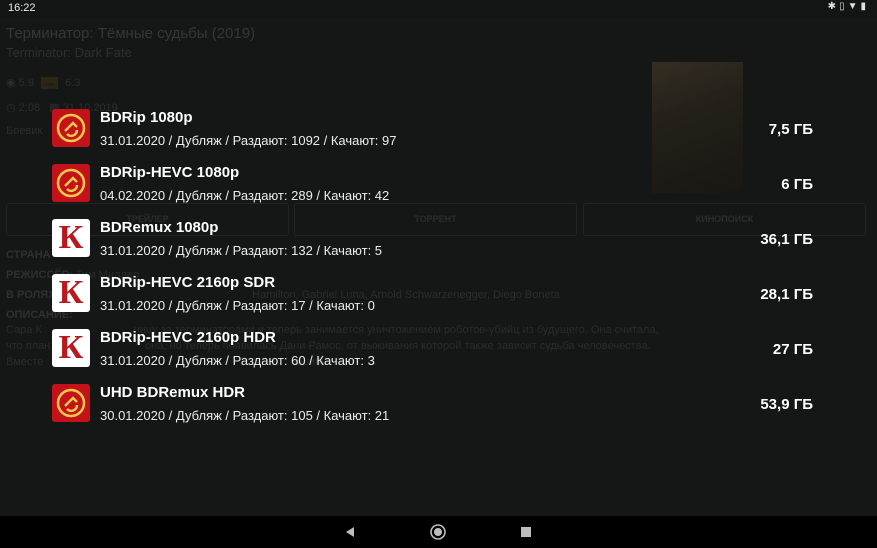 This screenshot has width=877, height=548. I want to click on back-icon, so click(350, 532).